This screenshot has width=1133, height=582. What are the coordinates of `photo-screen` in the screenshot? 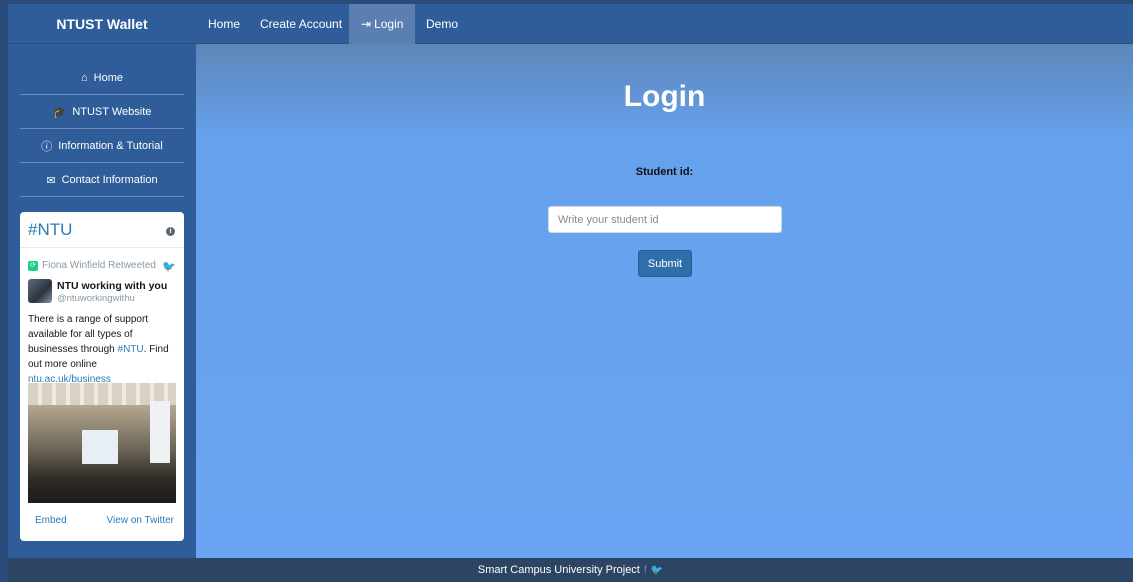 It's located at (100, 447).